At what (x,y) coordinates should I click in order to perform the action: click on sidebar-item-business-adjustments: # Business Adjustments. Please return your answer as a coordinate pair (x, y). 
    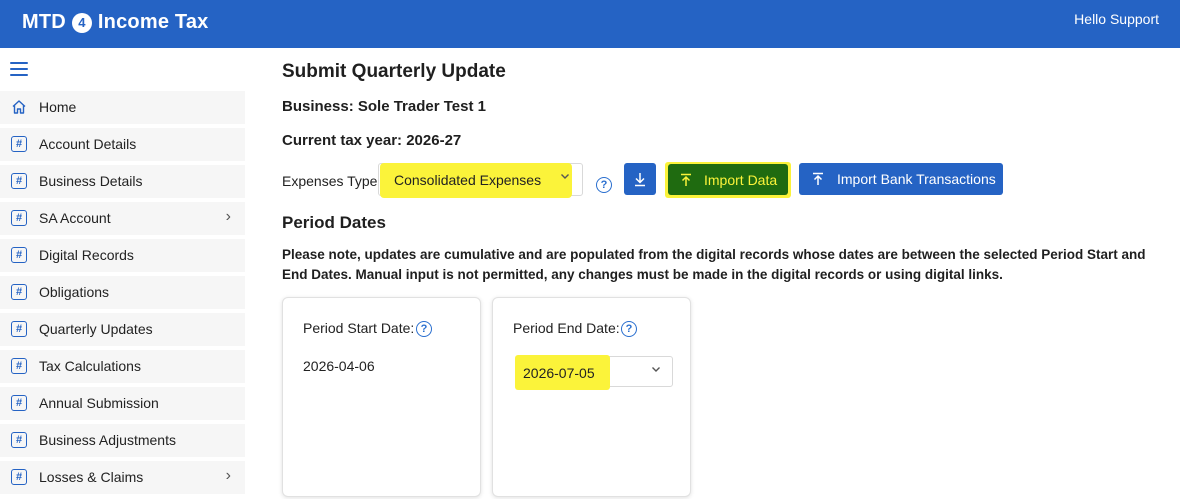
    Looking at the image, I should click on (122, 440).